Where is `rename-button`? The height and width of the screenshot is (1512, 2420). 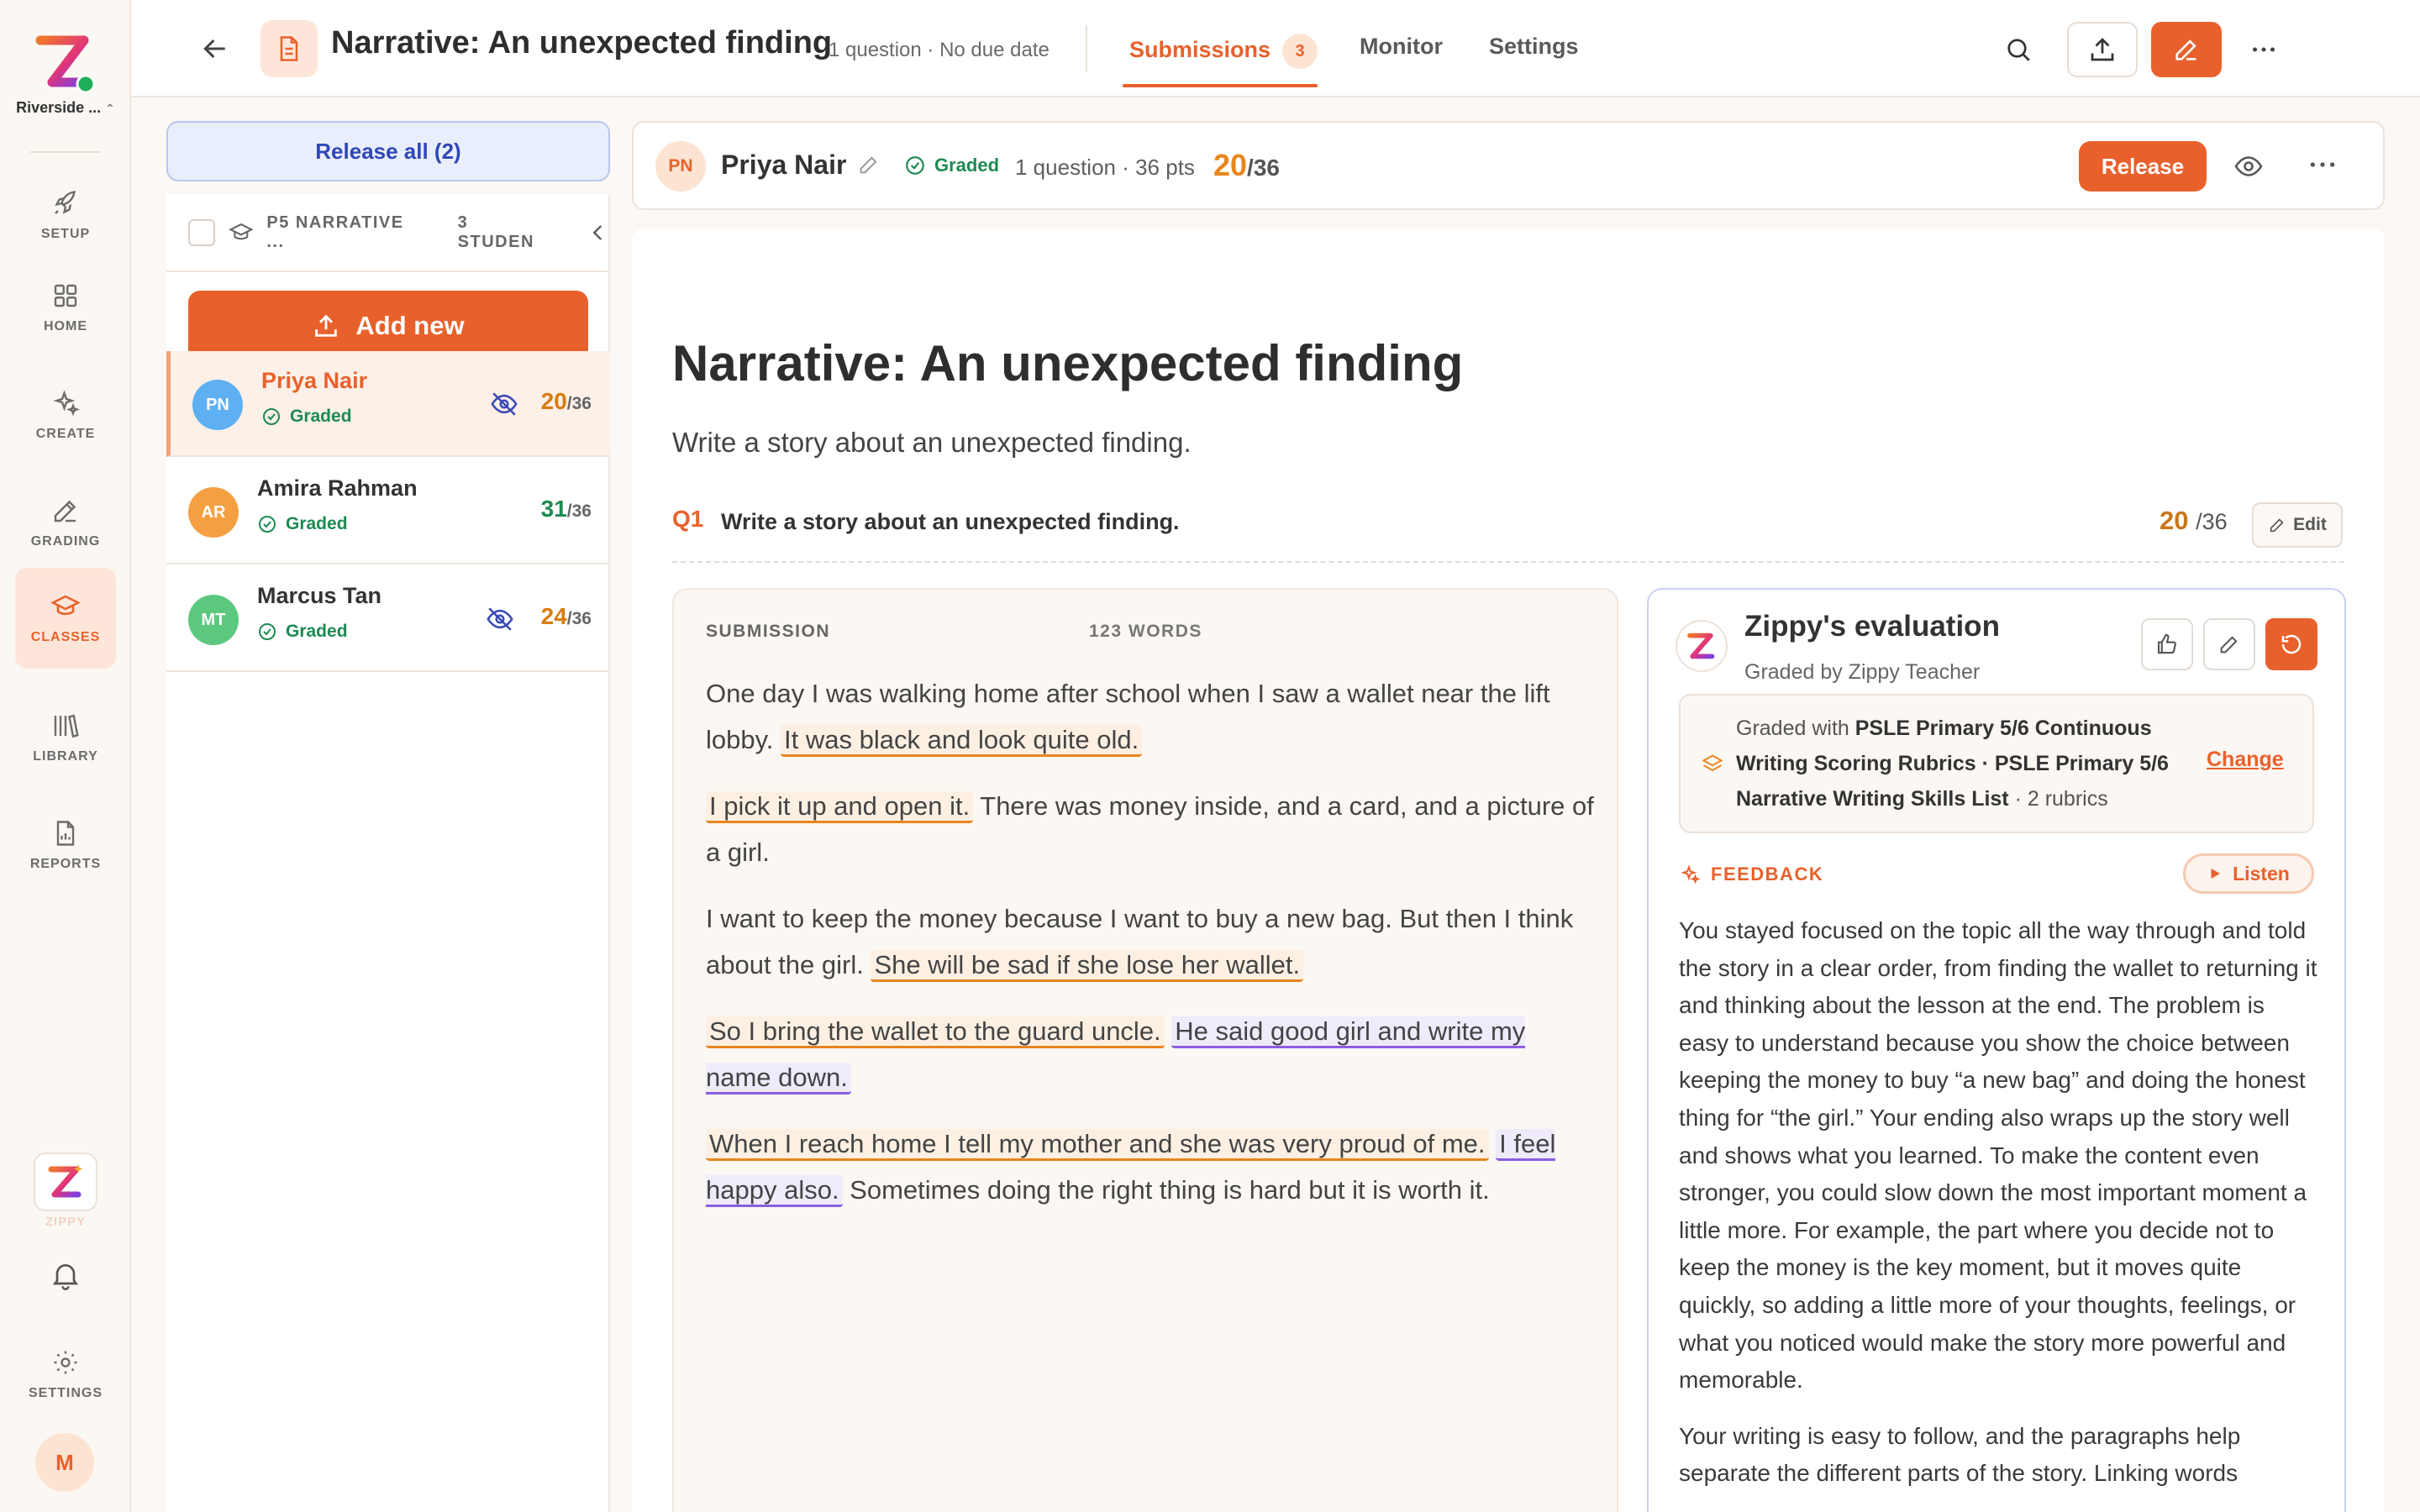 rename-button is located at coordinates (869, 167).